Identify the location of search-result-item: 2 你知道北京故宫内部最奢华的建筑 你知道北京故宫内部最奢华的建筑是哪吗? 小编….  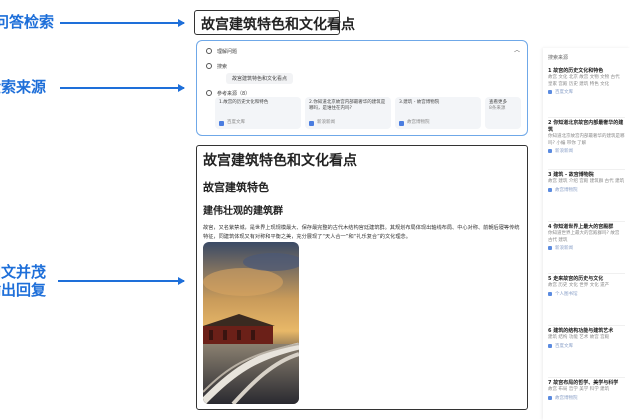
(586, 145).